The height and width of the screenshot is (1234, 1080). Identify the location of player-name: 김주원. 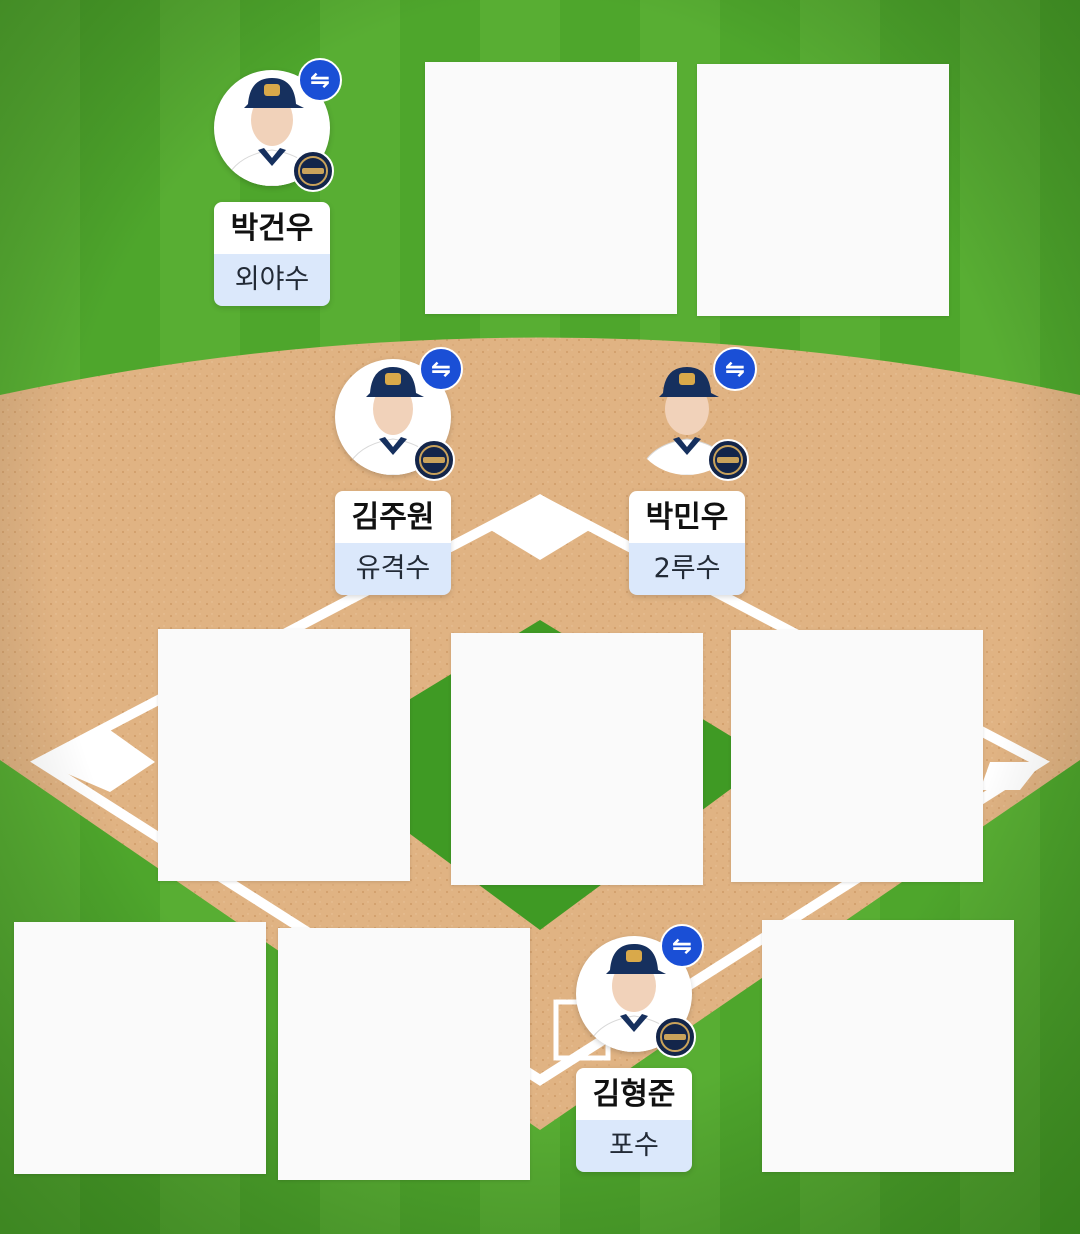
(393, 517).